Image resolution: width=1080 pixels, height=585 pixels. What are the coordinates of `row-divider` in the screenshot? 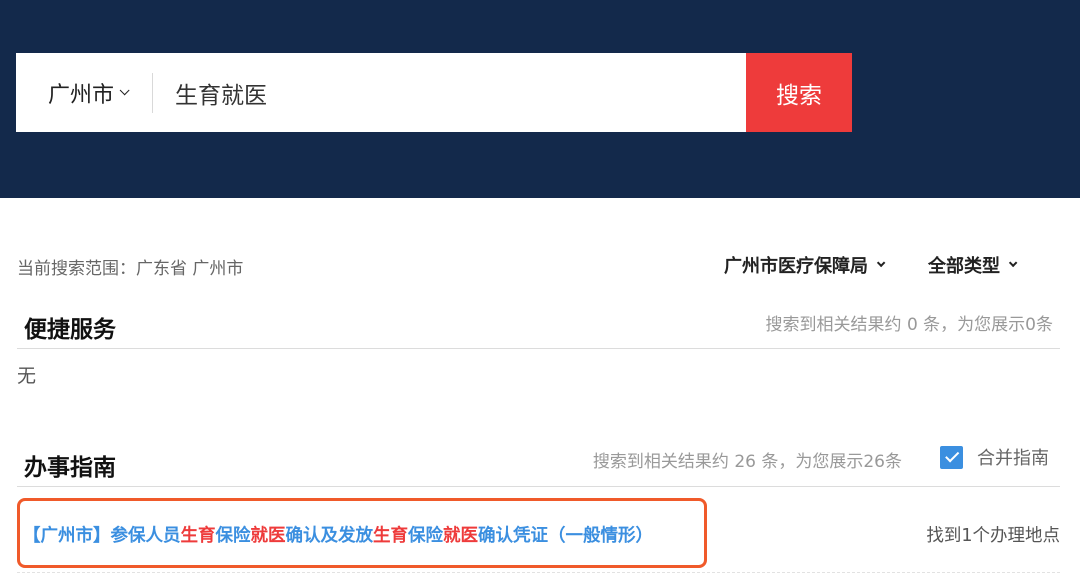 It's located at (538, 572).